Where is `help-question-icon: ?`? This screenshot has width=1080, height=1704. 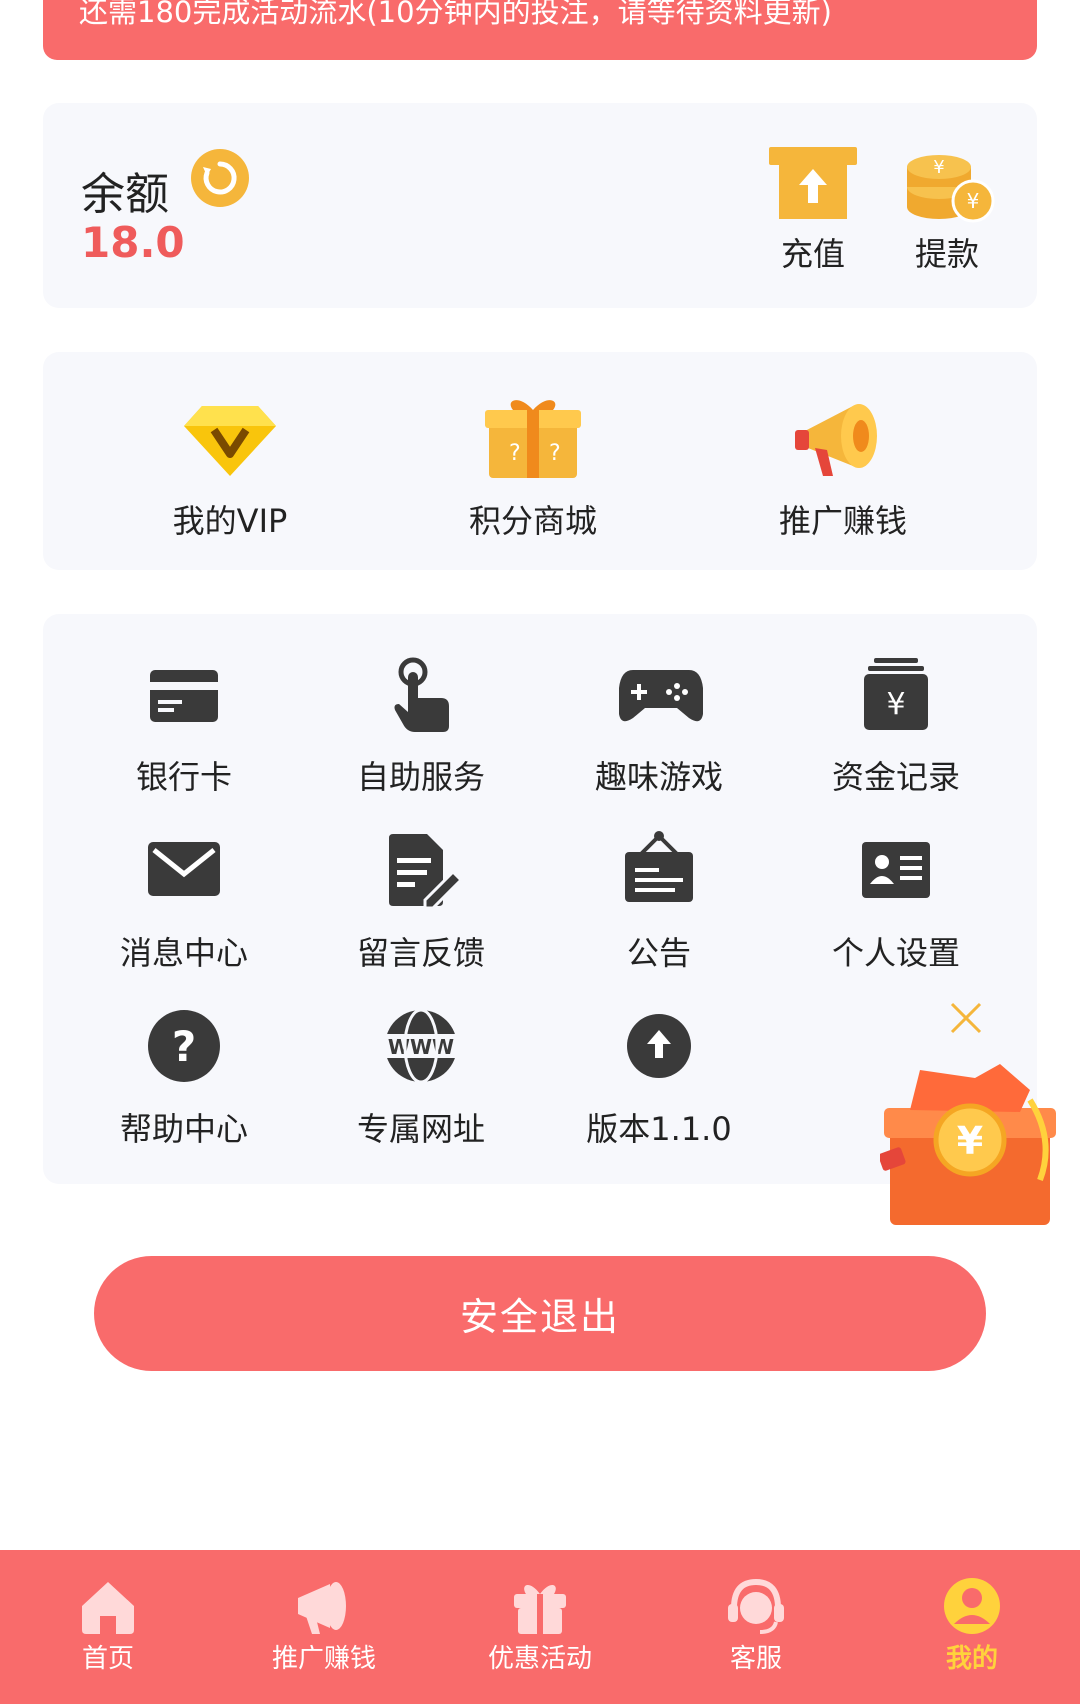 help-question-icon: ? is located at coordinates (184, 1046).